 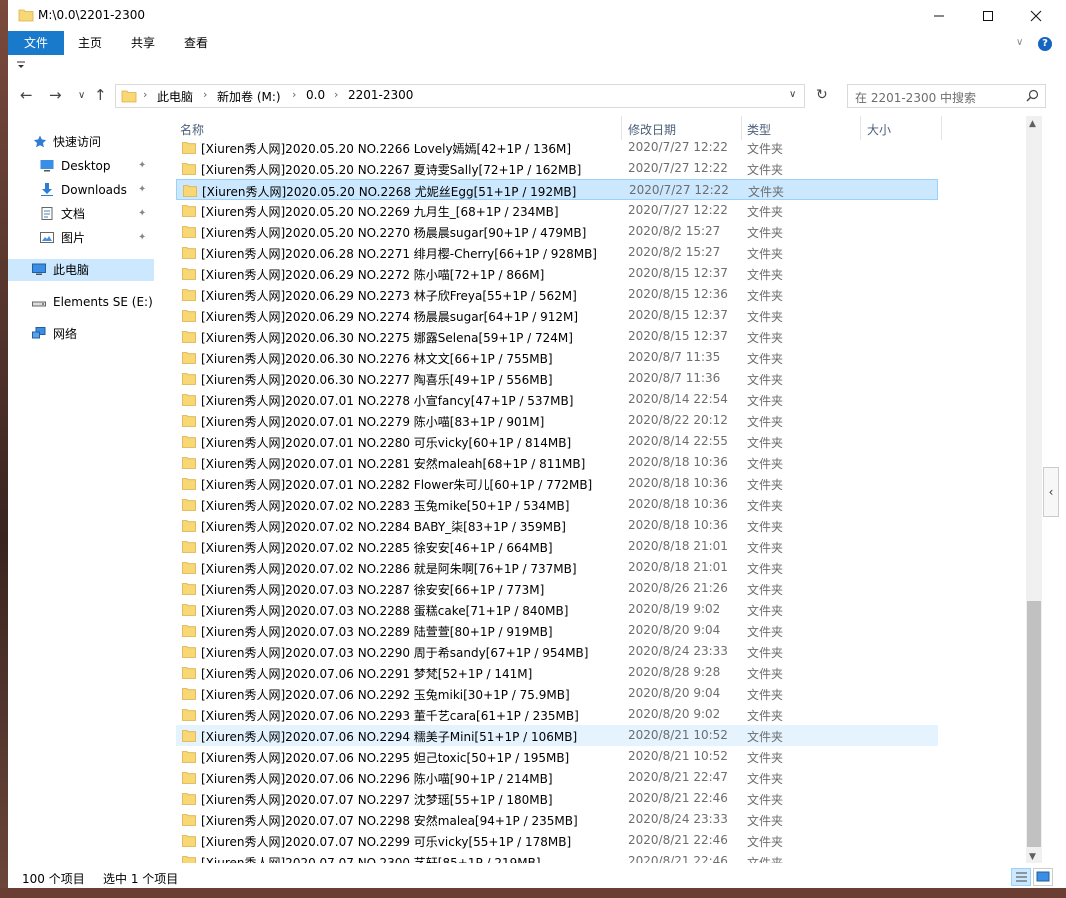 What do you see at coordinates (249, 96) in the screenshot?
I see `breadcrumb-drive: 新加卷 (M:)` at bounding box center [249, 96].